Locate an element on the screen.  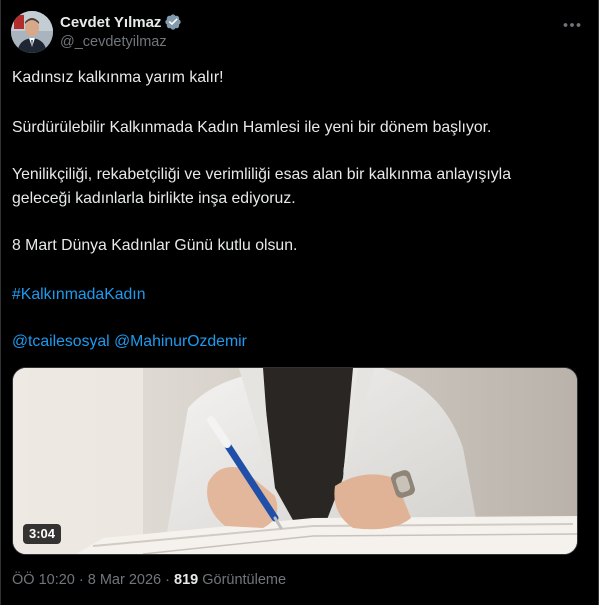
views-label: Görüntüleme is located at coordinates (242, 580).